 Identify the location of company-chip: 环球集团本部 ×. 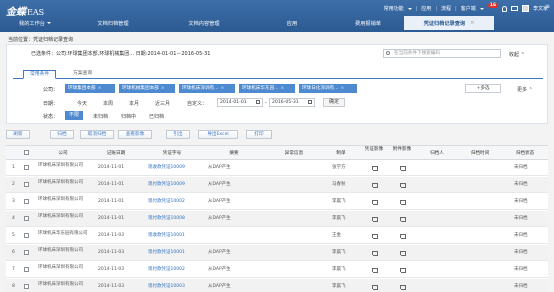
(90, 88).